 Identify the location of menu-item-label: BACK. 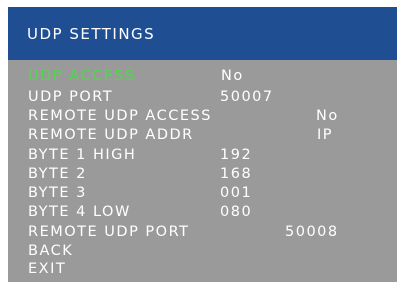
(51, 251).